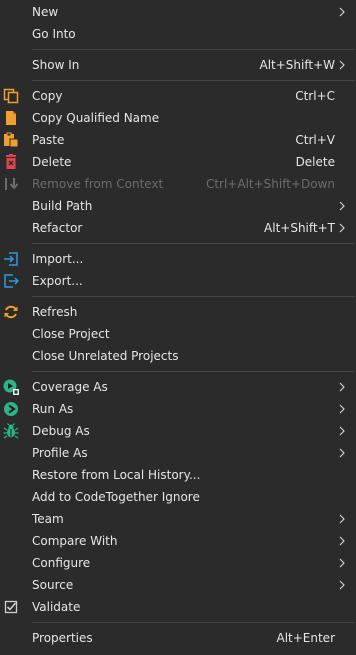  What do you see at coordinates (45, 12) in the screenshot?
I see `menu-item-label: New` at bounding box center [45, 12].